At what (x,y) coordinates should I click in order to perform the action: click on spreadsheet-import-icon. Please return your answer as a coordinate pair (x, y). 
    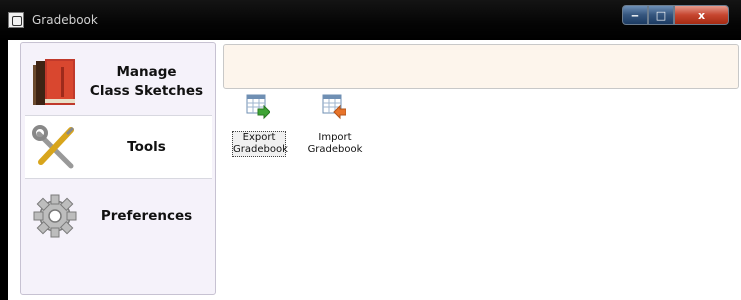
    Looking at the image, I should click on (334, 107).